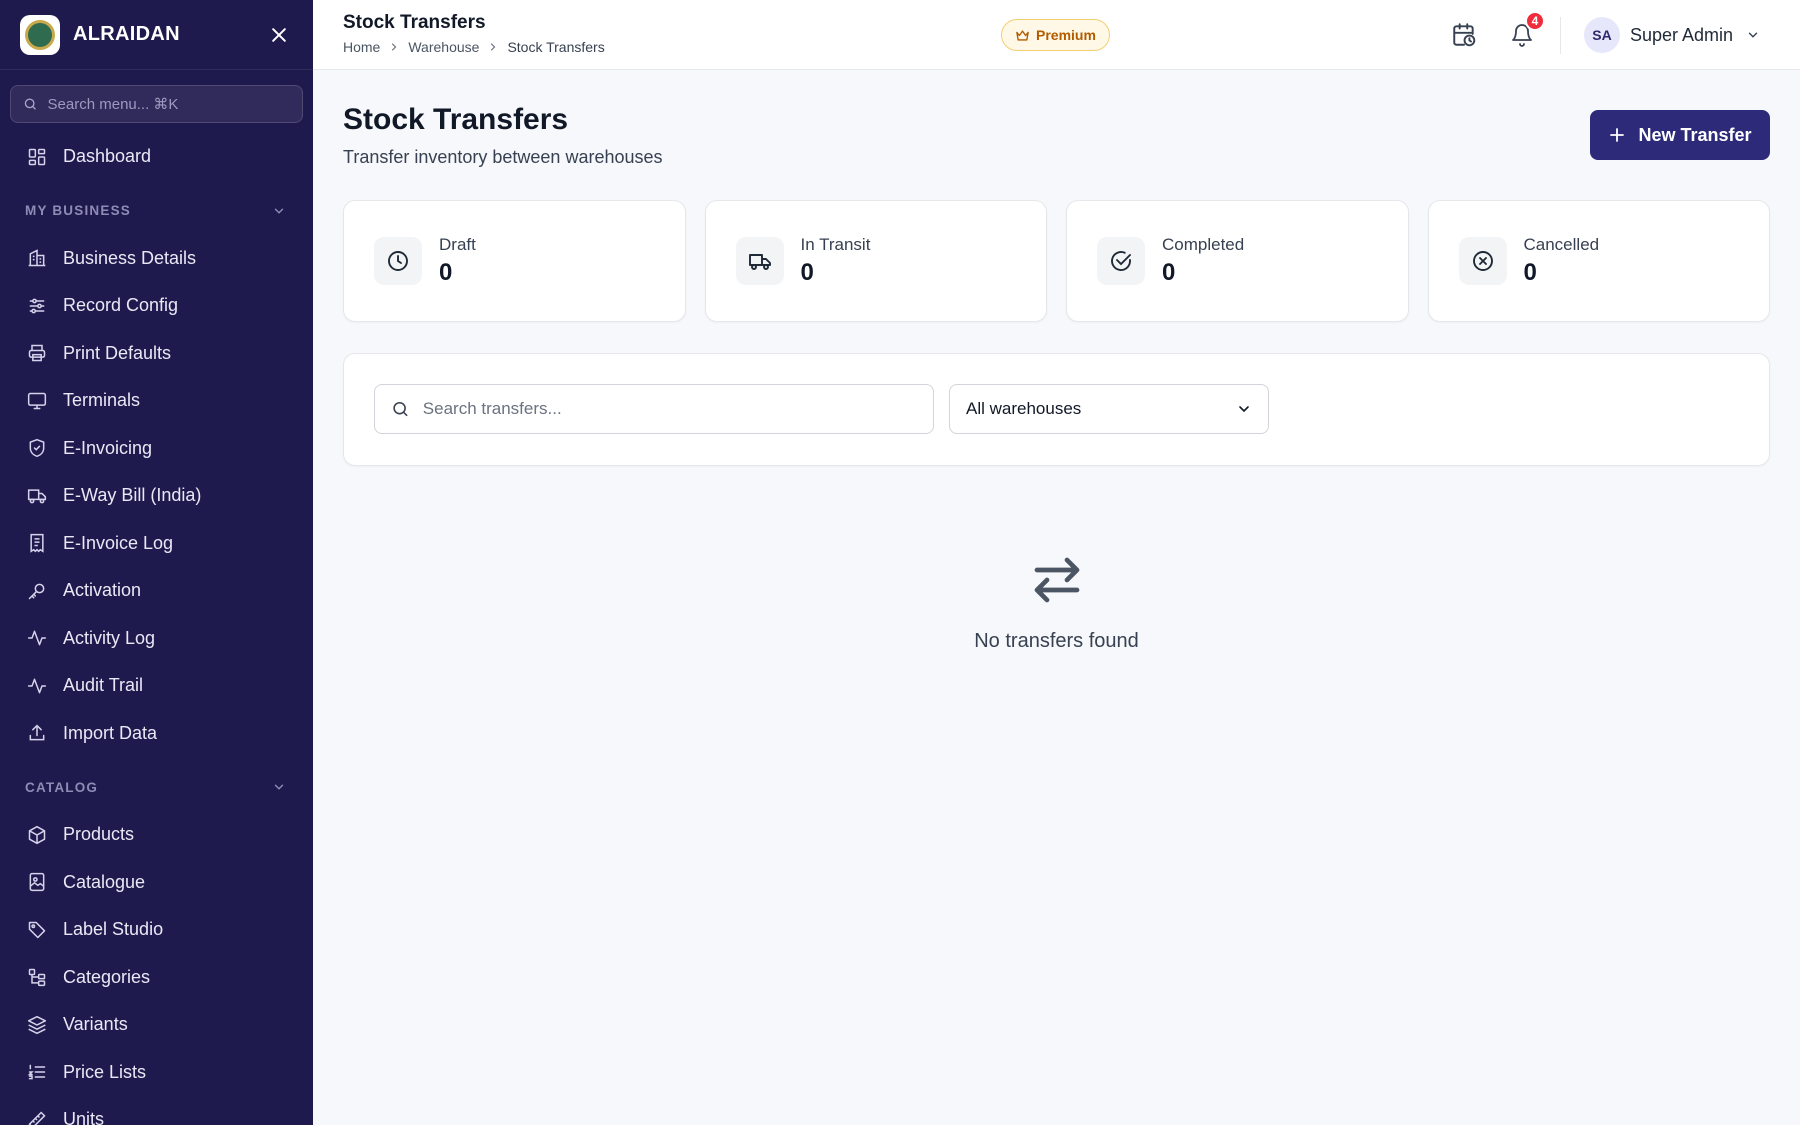 The height and width of the screenshot is (1125, 1800). What do you see at coordinates (156, 259) in the screenshot?
I see `sidebar-item-business-details: Business Details` at bounding box center [156, 259].